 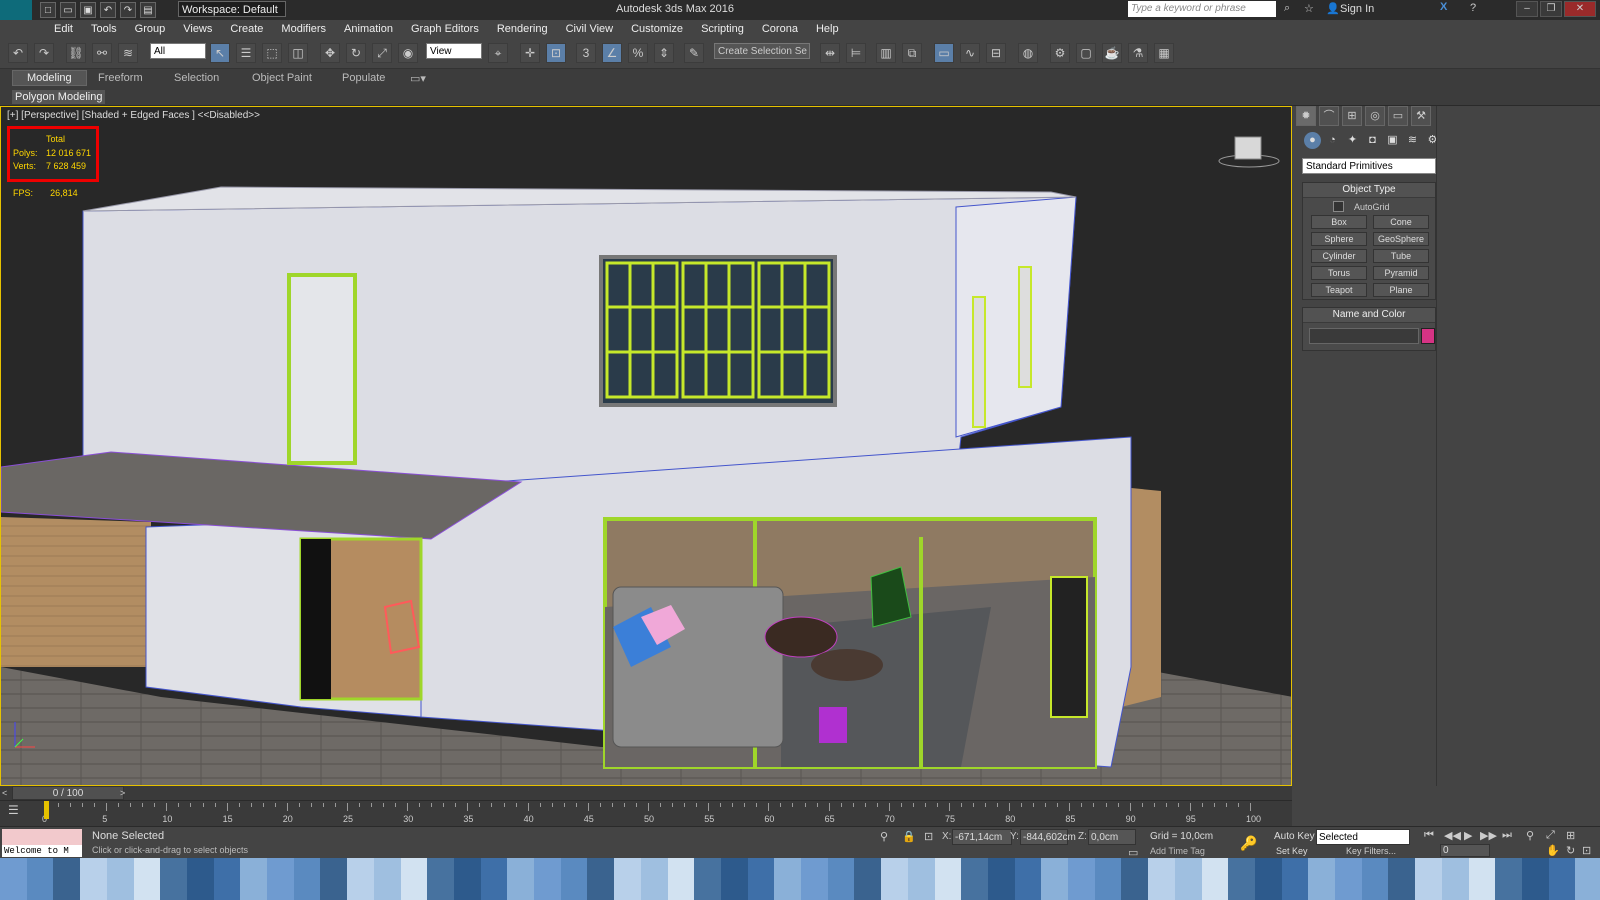 What do you see at coordinates (1352, 140) in the screenshot?
I see `lights-icon: ✦` at bounding box center [1352, 140].